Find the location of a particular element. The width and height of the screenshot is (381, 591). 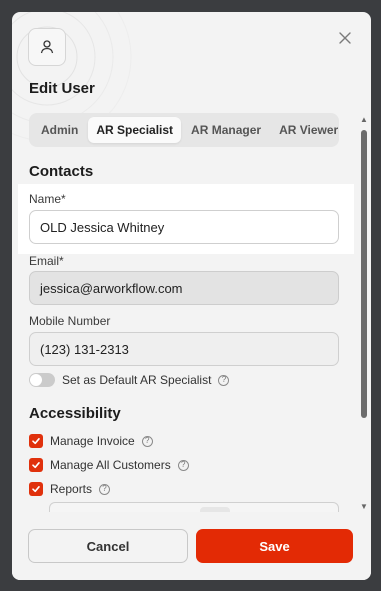

close-button is located at coordinates (345, 38).